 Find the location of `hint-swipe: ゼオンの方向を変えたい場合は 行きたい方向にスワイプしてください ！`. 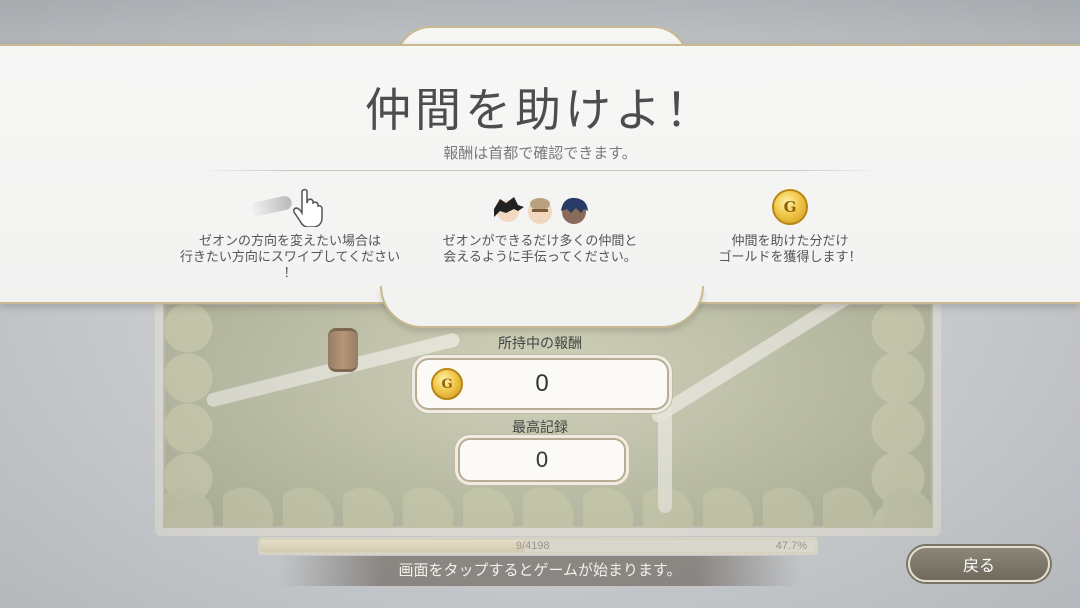

hint-swipe: ゼオンの方向を変えたい場合は 行きたい方向にスワイプしてください ！ is located at coordinates (290, 233).